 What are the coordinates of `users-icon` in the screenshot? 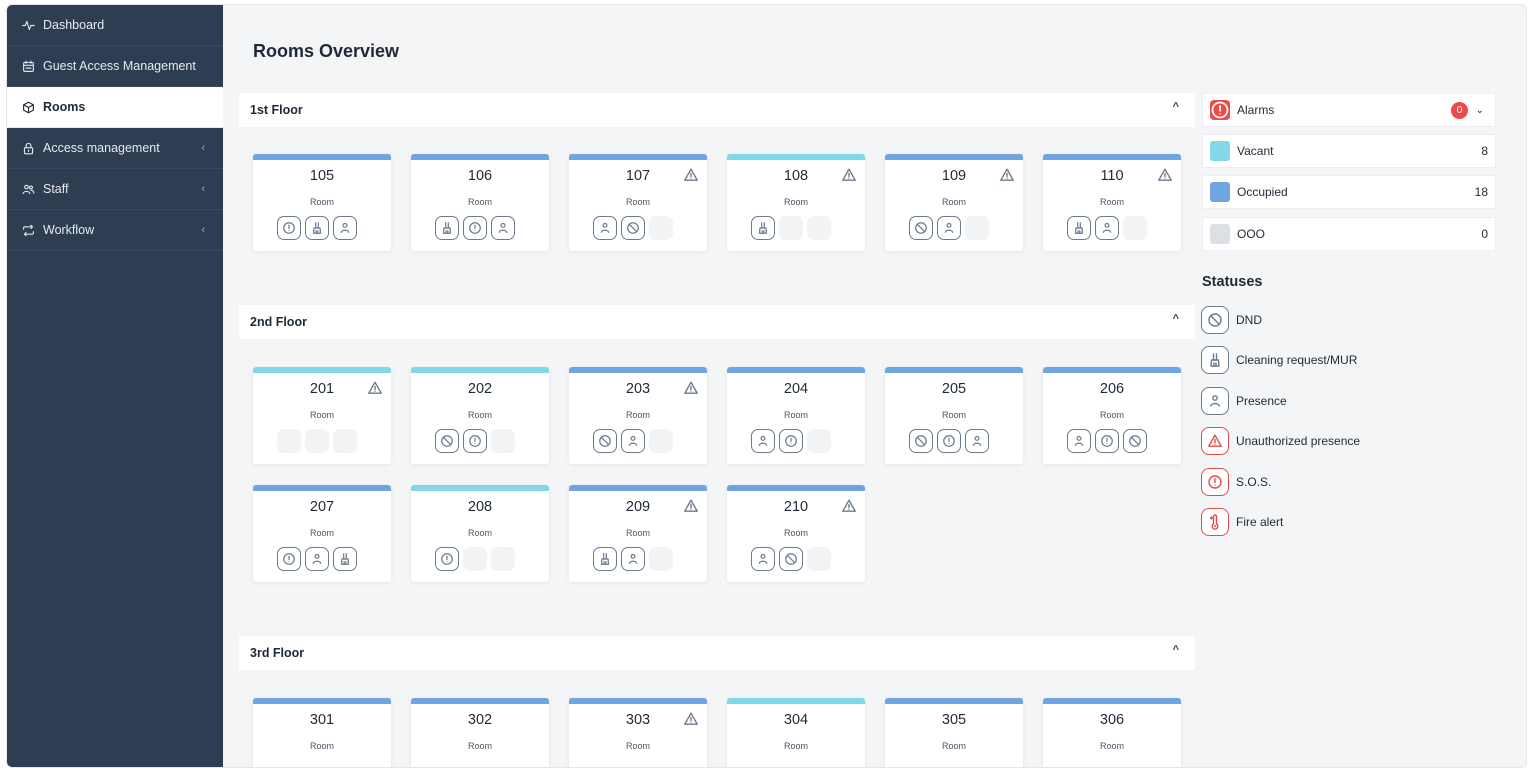 It's located at (28, 189).